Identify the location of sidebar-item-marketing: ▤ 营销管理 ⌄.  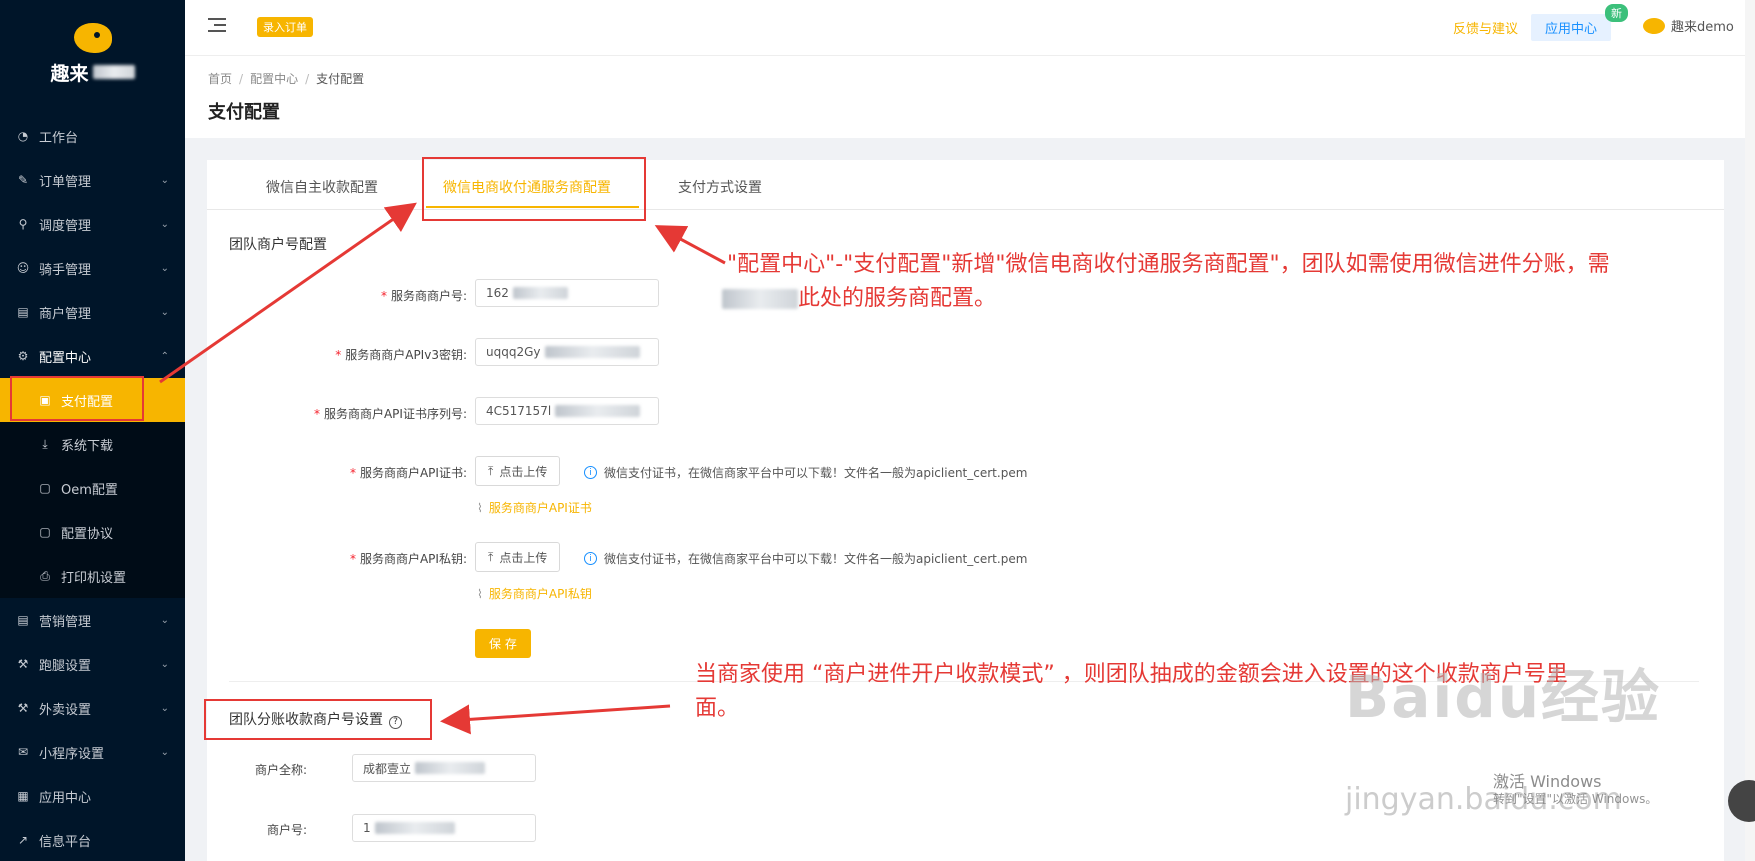
(92, 620).